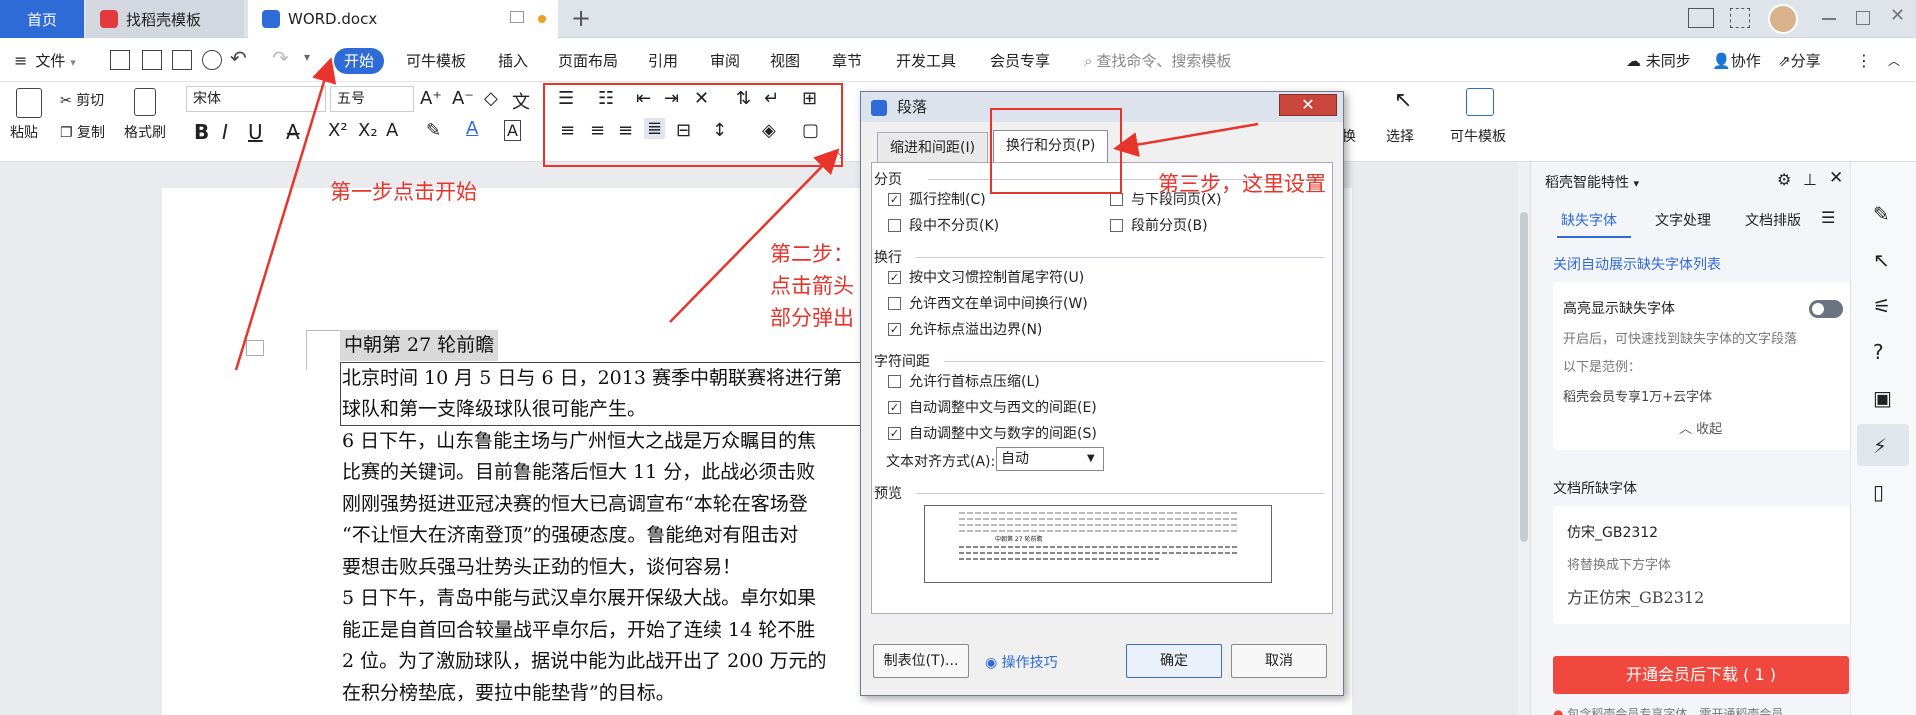  I want to click on arrow-step3, so click(1186, 139).